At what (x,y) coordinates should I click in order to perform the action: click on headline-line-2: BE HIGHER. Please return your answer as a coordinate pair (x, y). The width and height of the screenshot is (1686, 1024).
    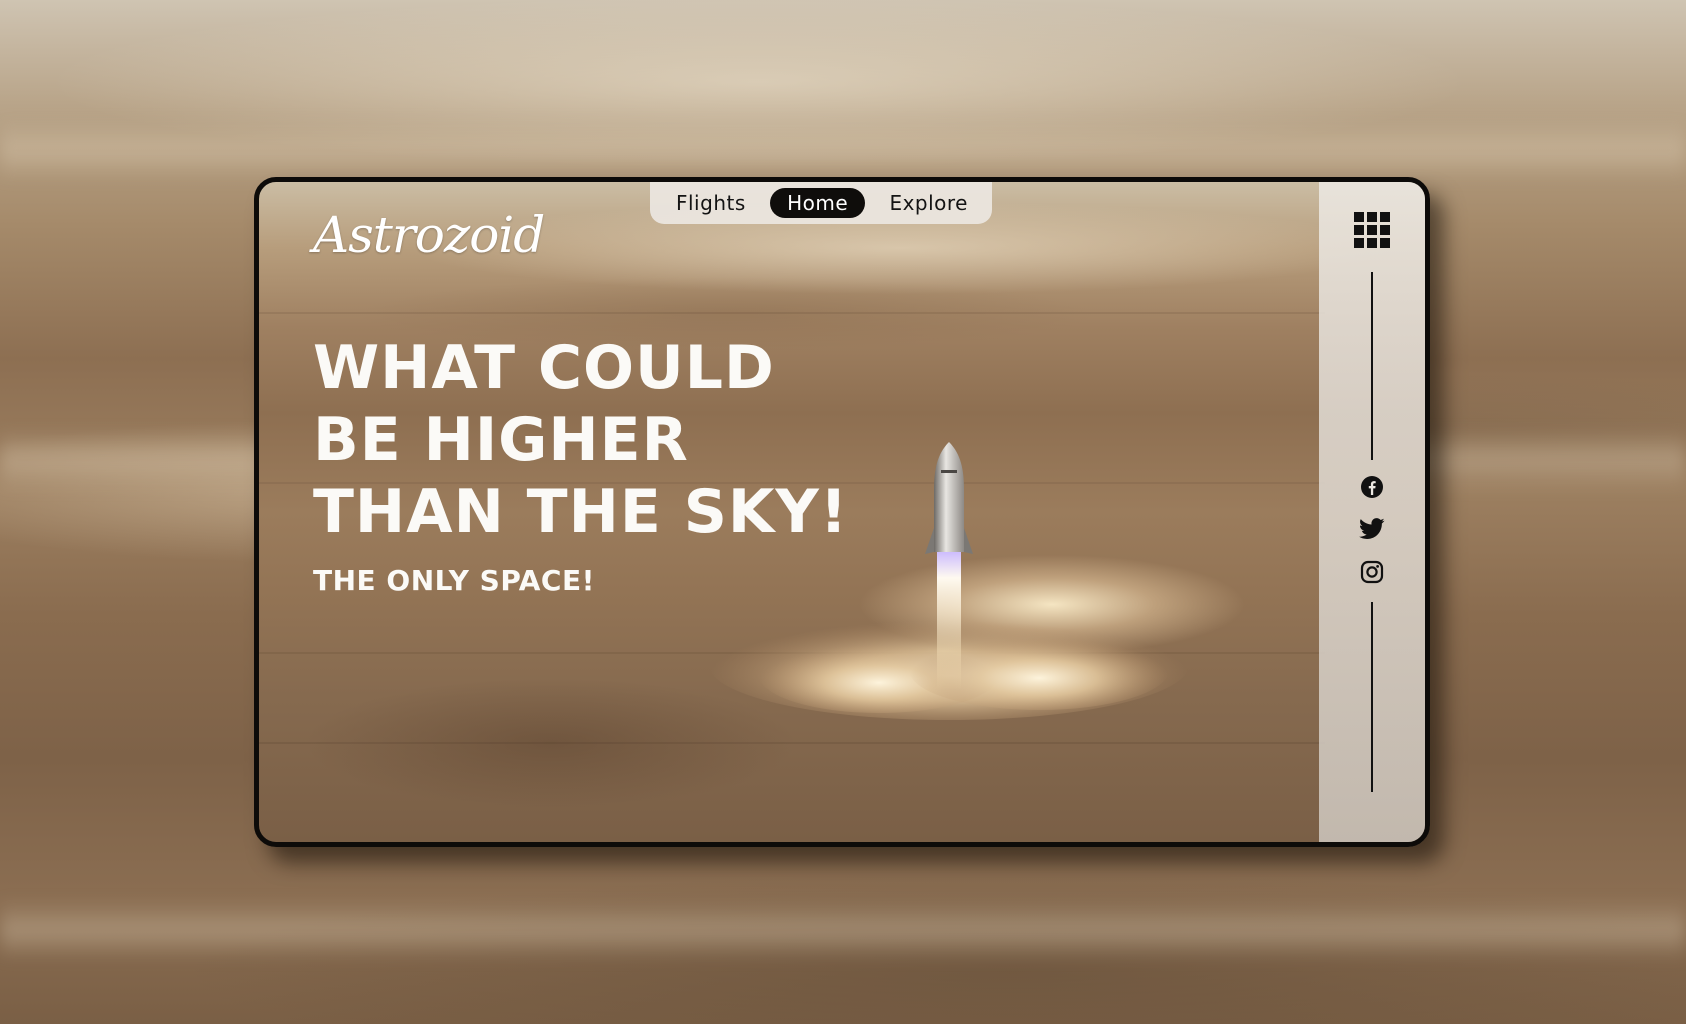
    Looking at the image, I should click on (501, 440).